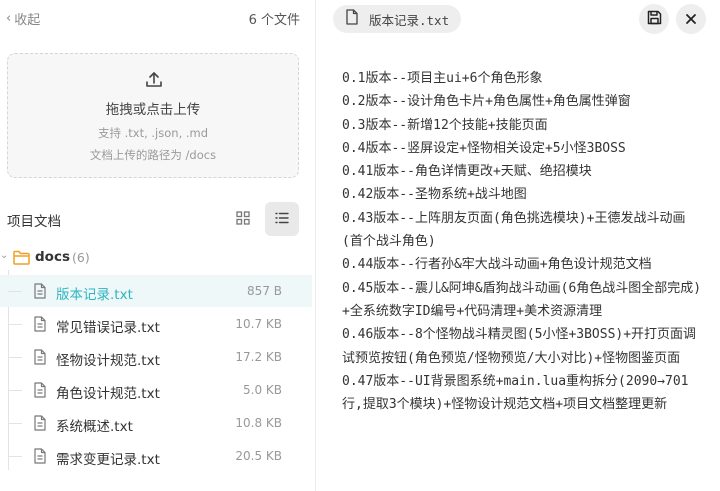  I want to click on content-line: 0.41版本--角色详情更改+天赋、绝招模块, so click(467, 172).